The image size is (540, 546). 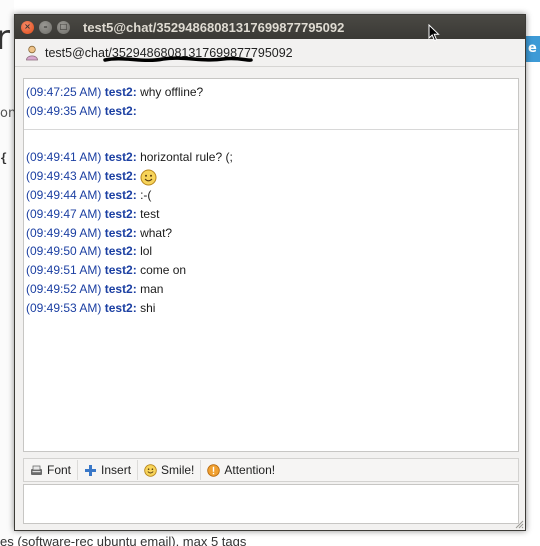 What do you see at coordinates (64, 194) in the screenshot?
I see `message-timestamp: (09:49:44 AM)` at bounding box center [64, 194].